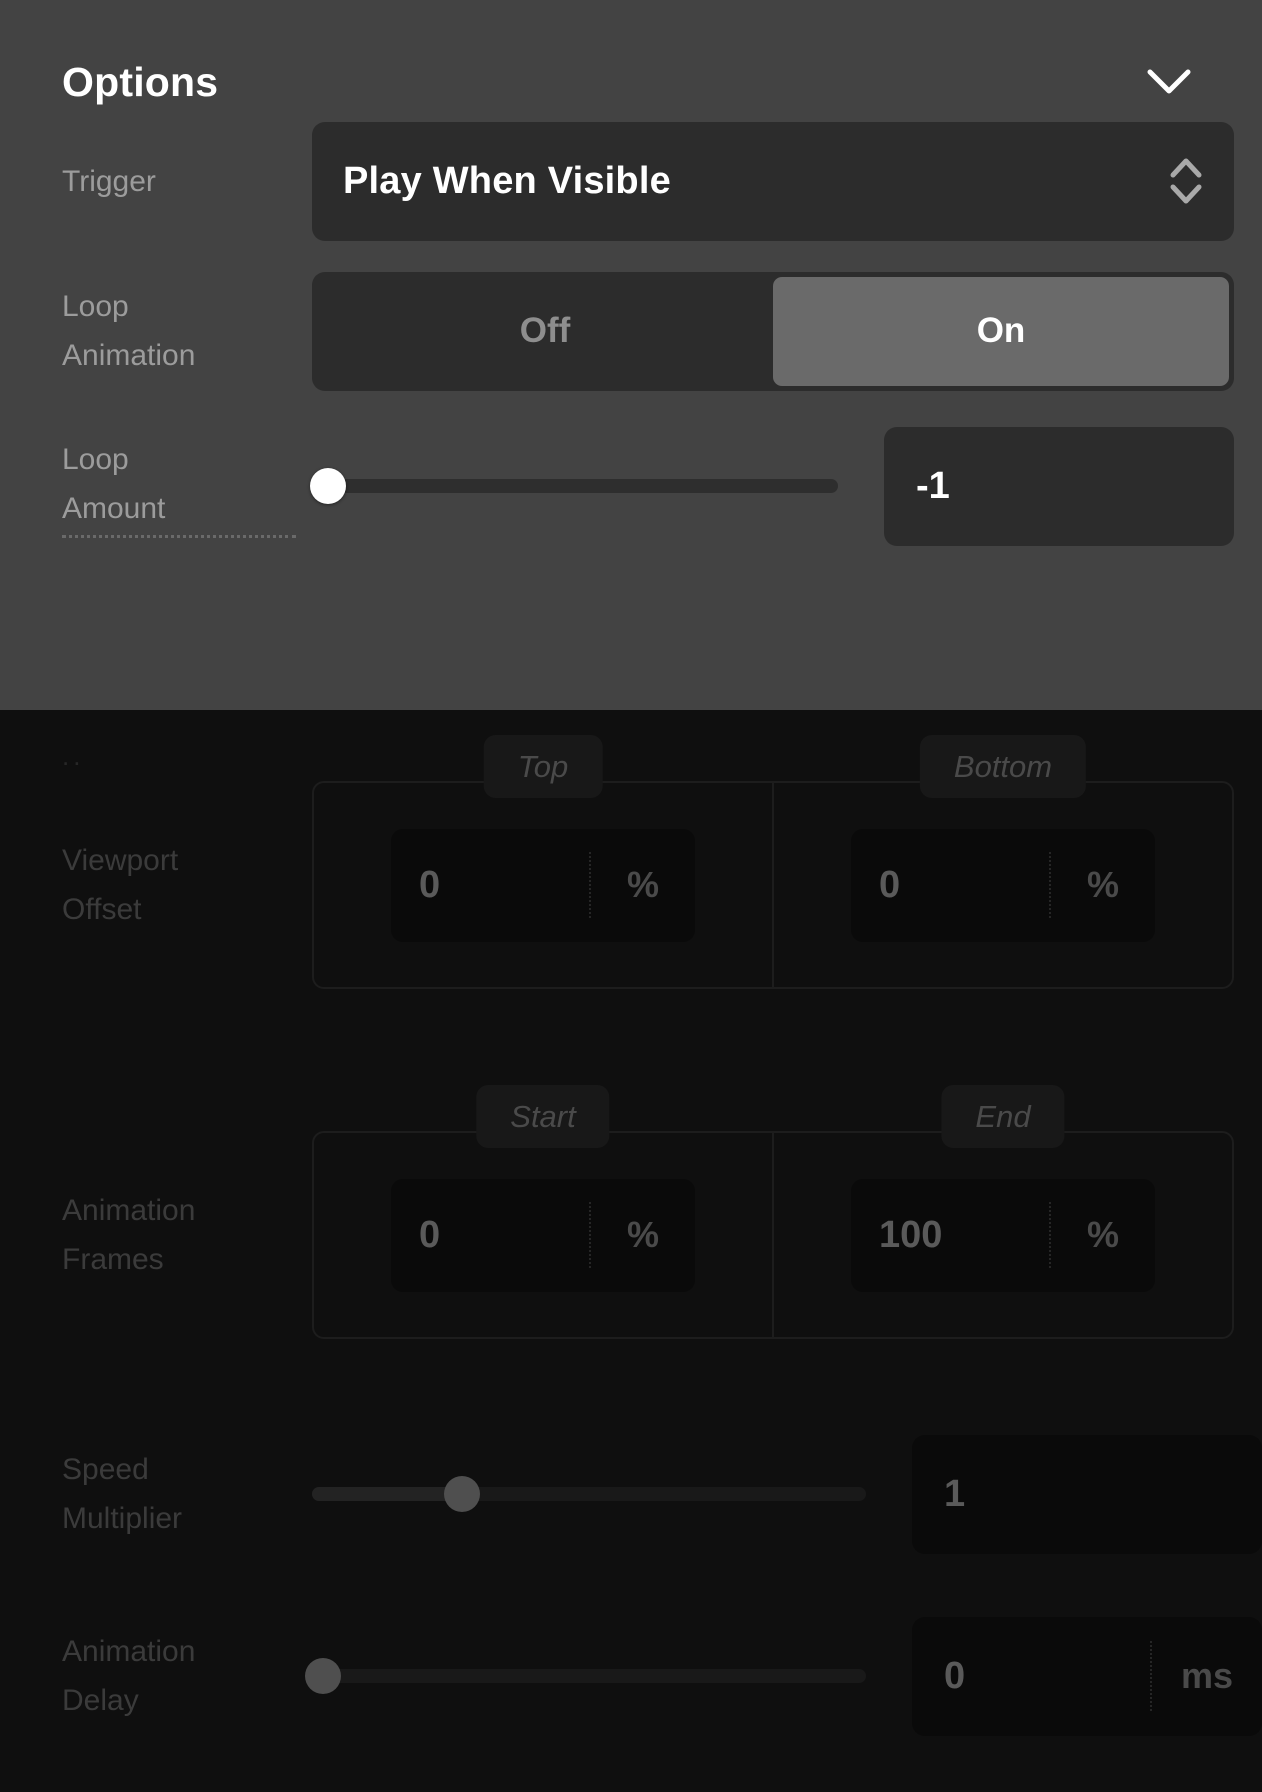 The height and width of the screenshot is (1792, 1262). I want to click on animation-delay-row: Animation Delay 0 ms, so click(631, 1676).